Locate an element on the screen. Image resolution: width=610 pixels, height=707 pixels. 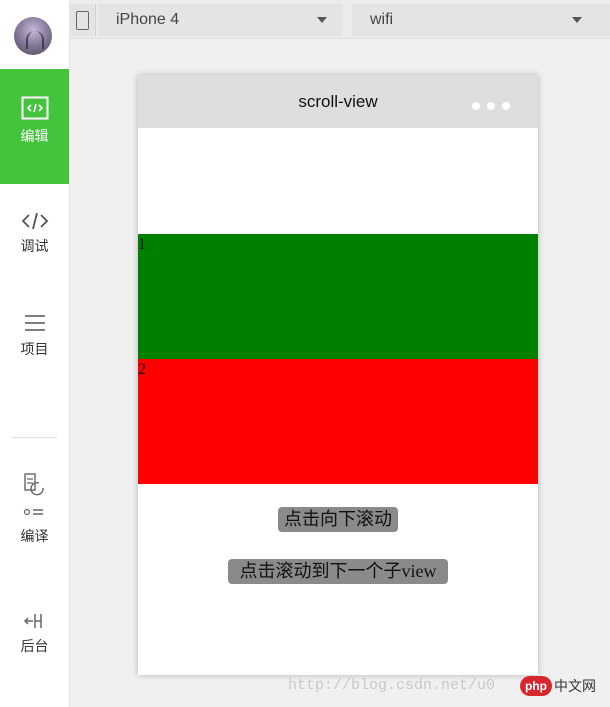
sidebar-item-label: 项目 is located at coordinates (34, 349).